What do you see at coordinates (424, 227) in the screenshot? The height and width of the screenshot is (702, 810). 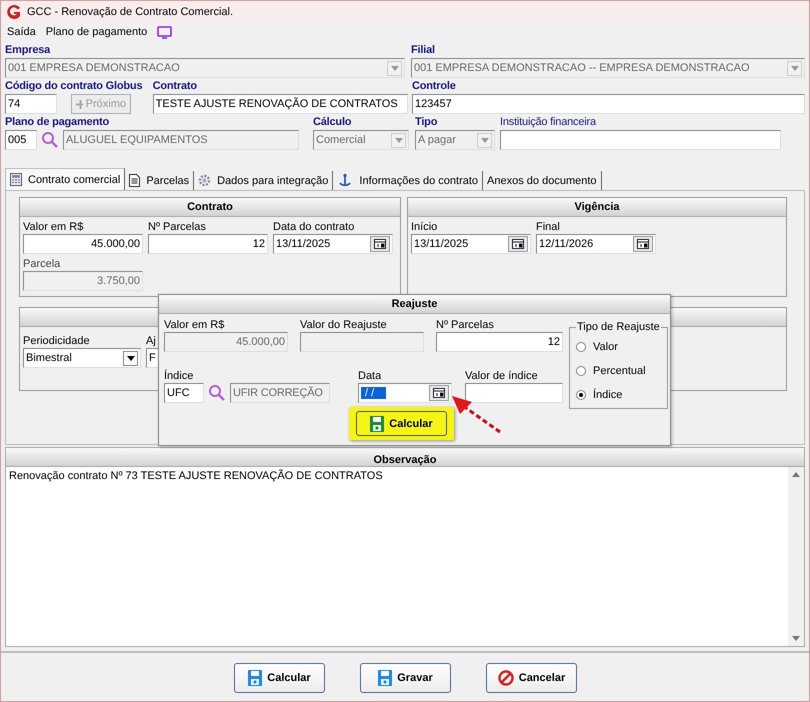 I see `field-label: Início` at bounding box center [424, 227].